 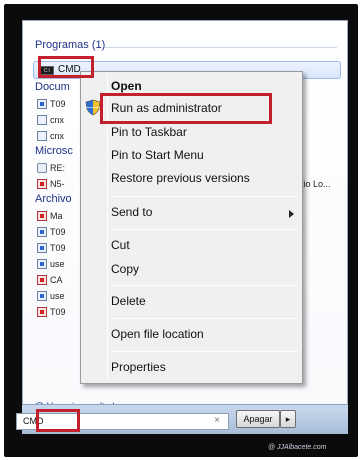 I want to click on result-item-doc-3: cnx, so click(x=50, y=136).